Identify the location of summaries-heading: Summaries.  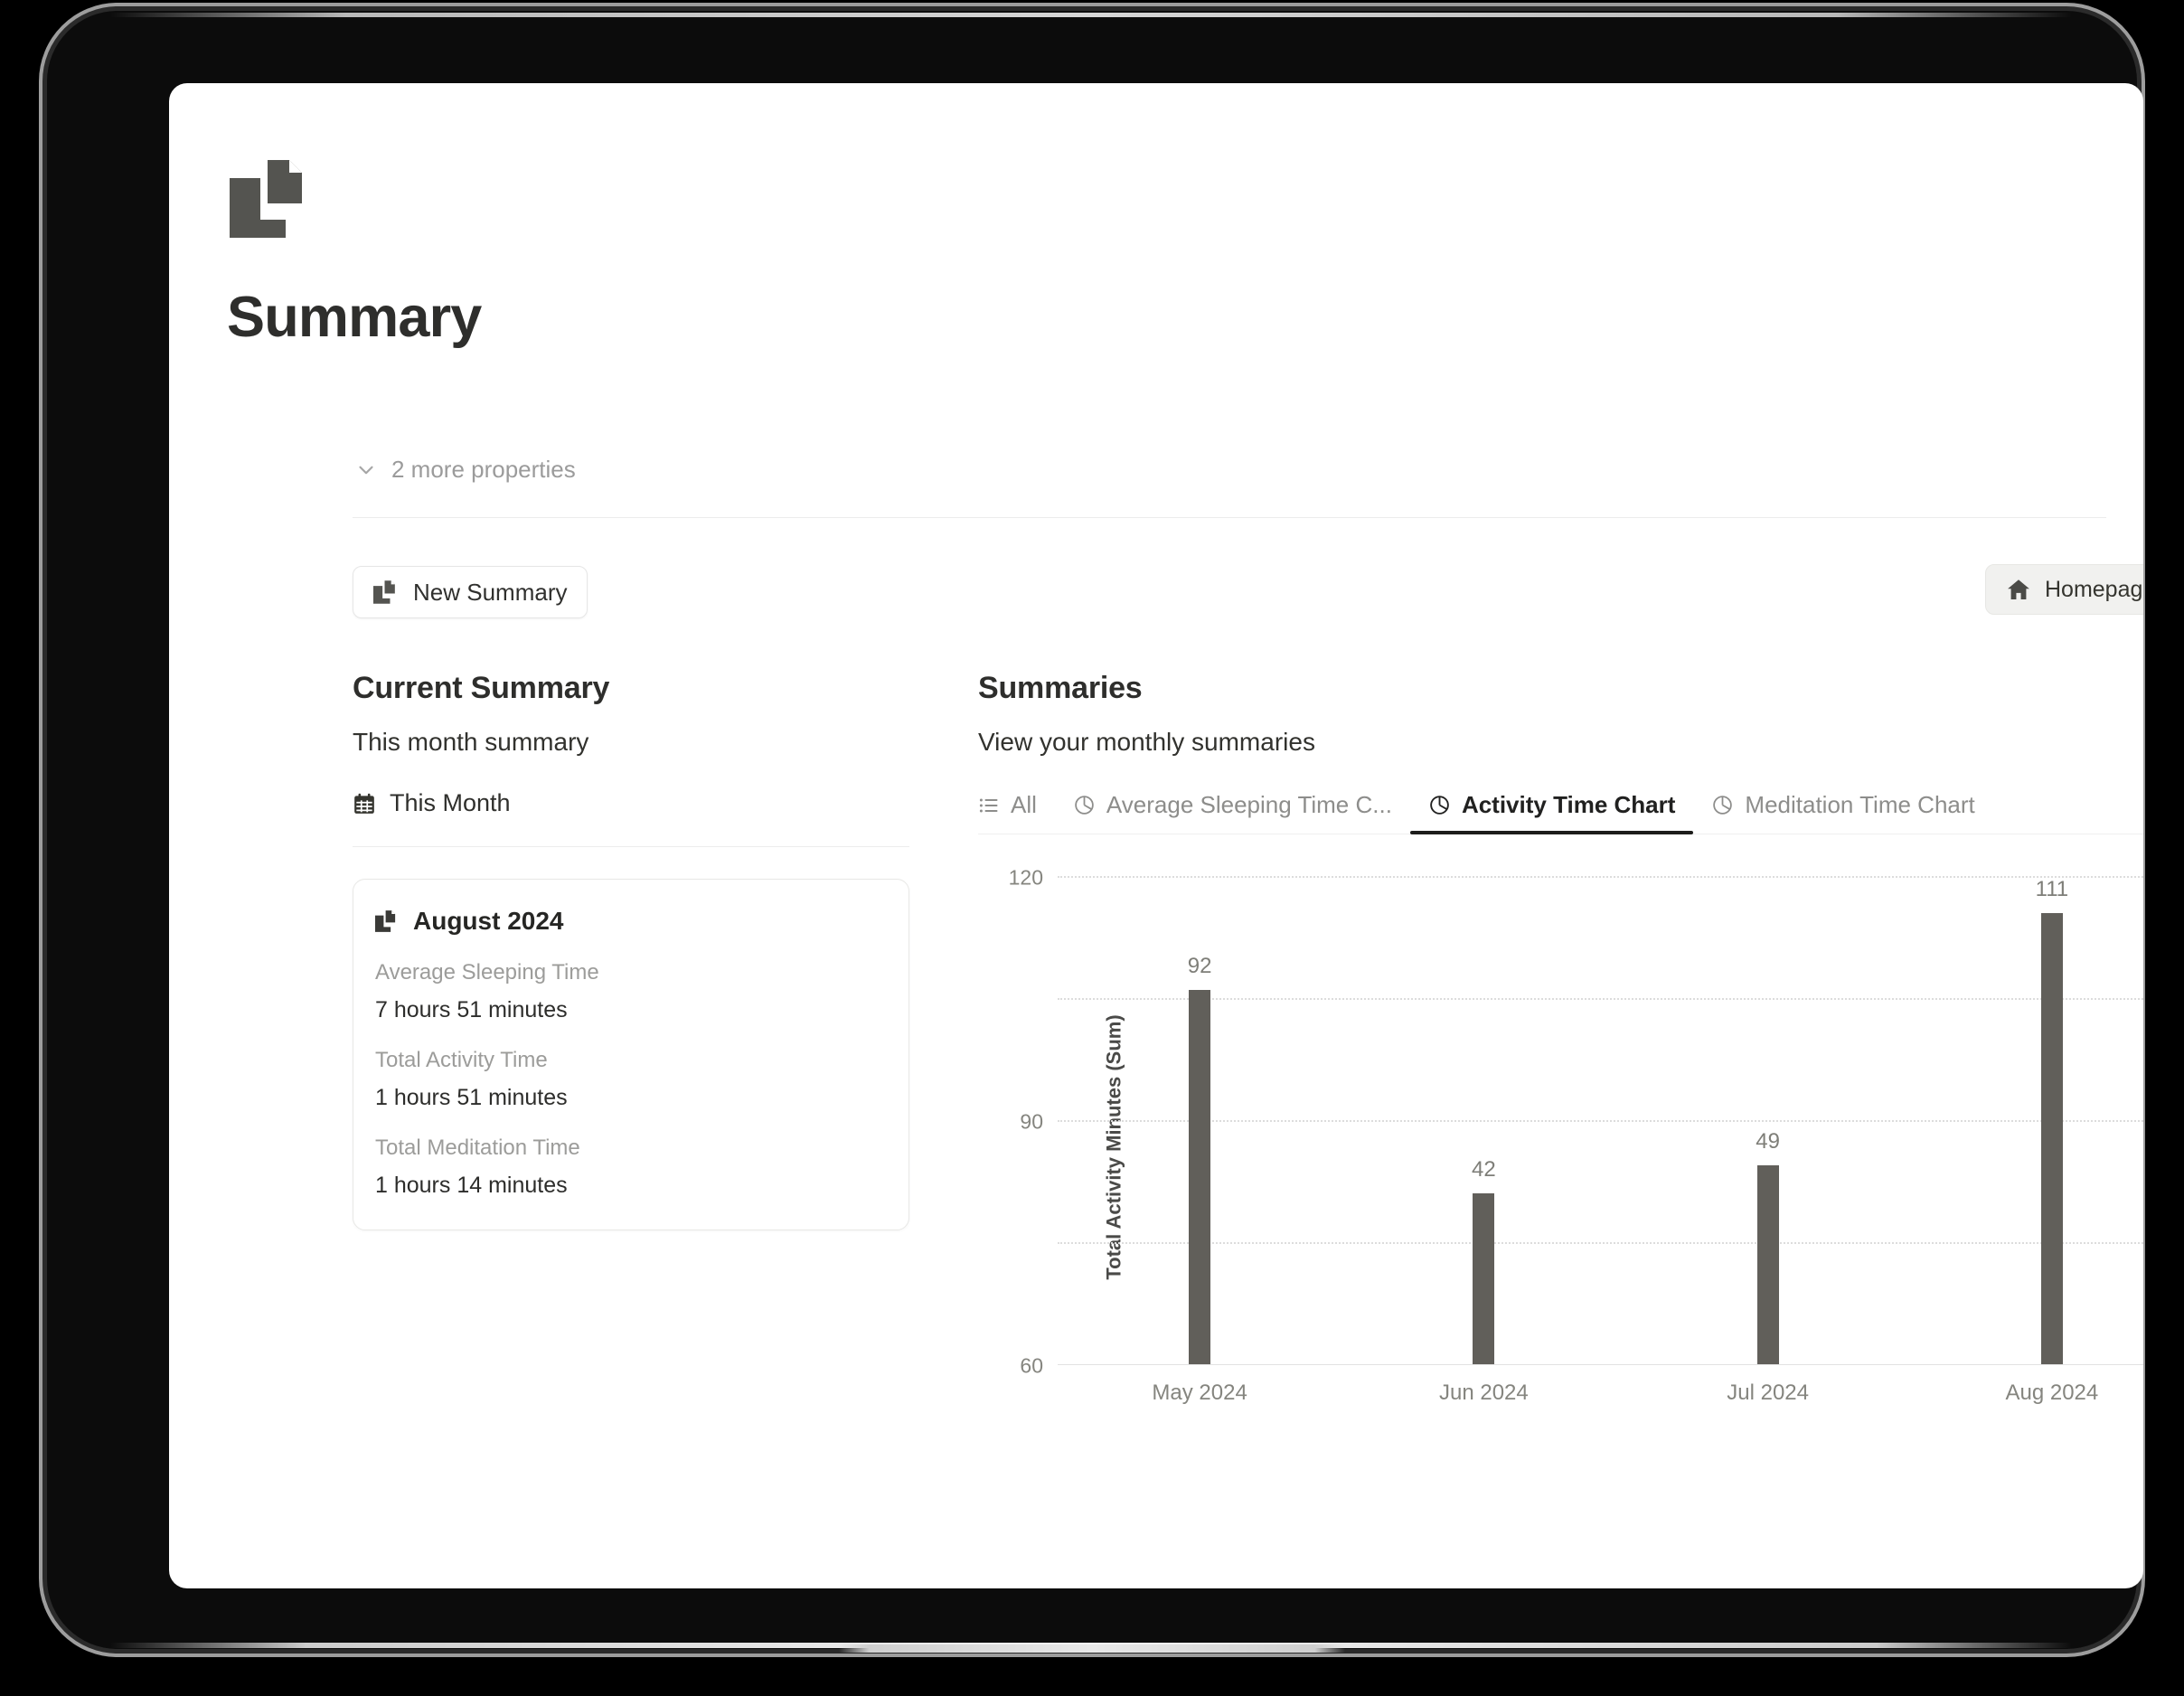
(1060, 688).